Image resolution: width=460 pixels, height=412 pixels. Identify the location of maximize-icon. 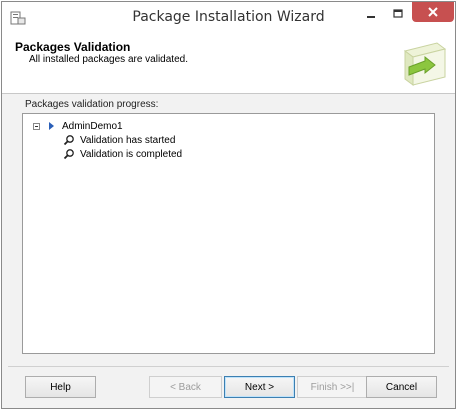
(398, 13).